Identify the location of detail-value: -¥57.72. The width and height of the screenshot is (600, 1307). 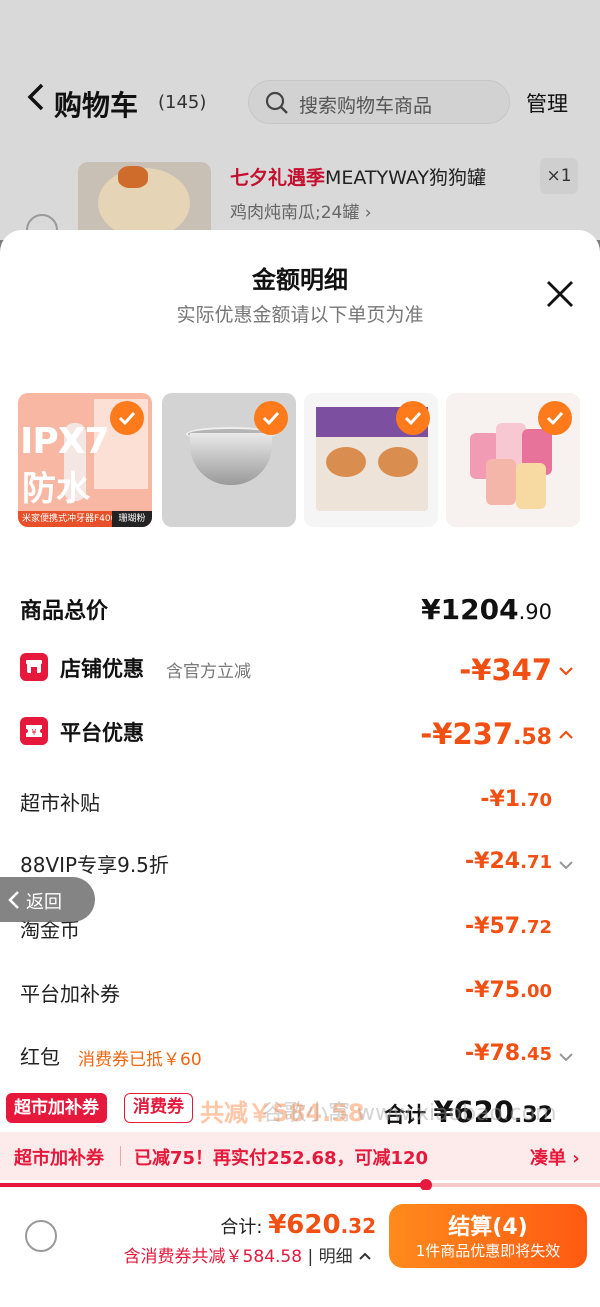
(508, 926).